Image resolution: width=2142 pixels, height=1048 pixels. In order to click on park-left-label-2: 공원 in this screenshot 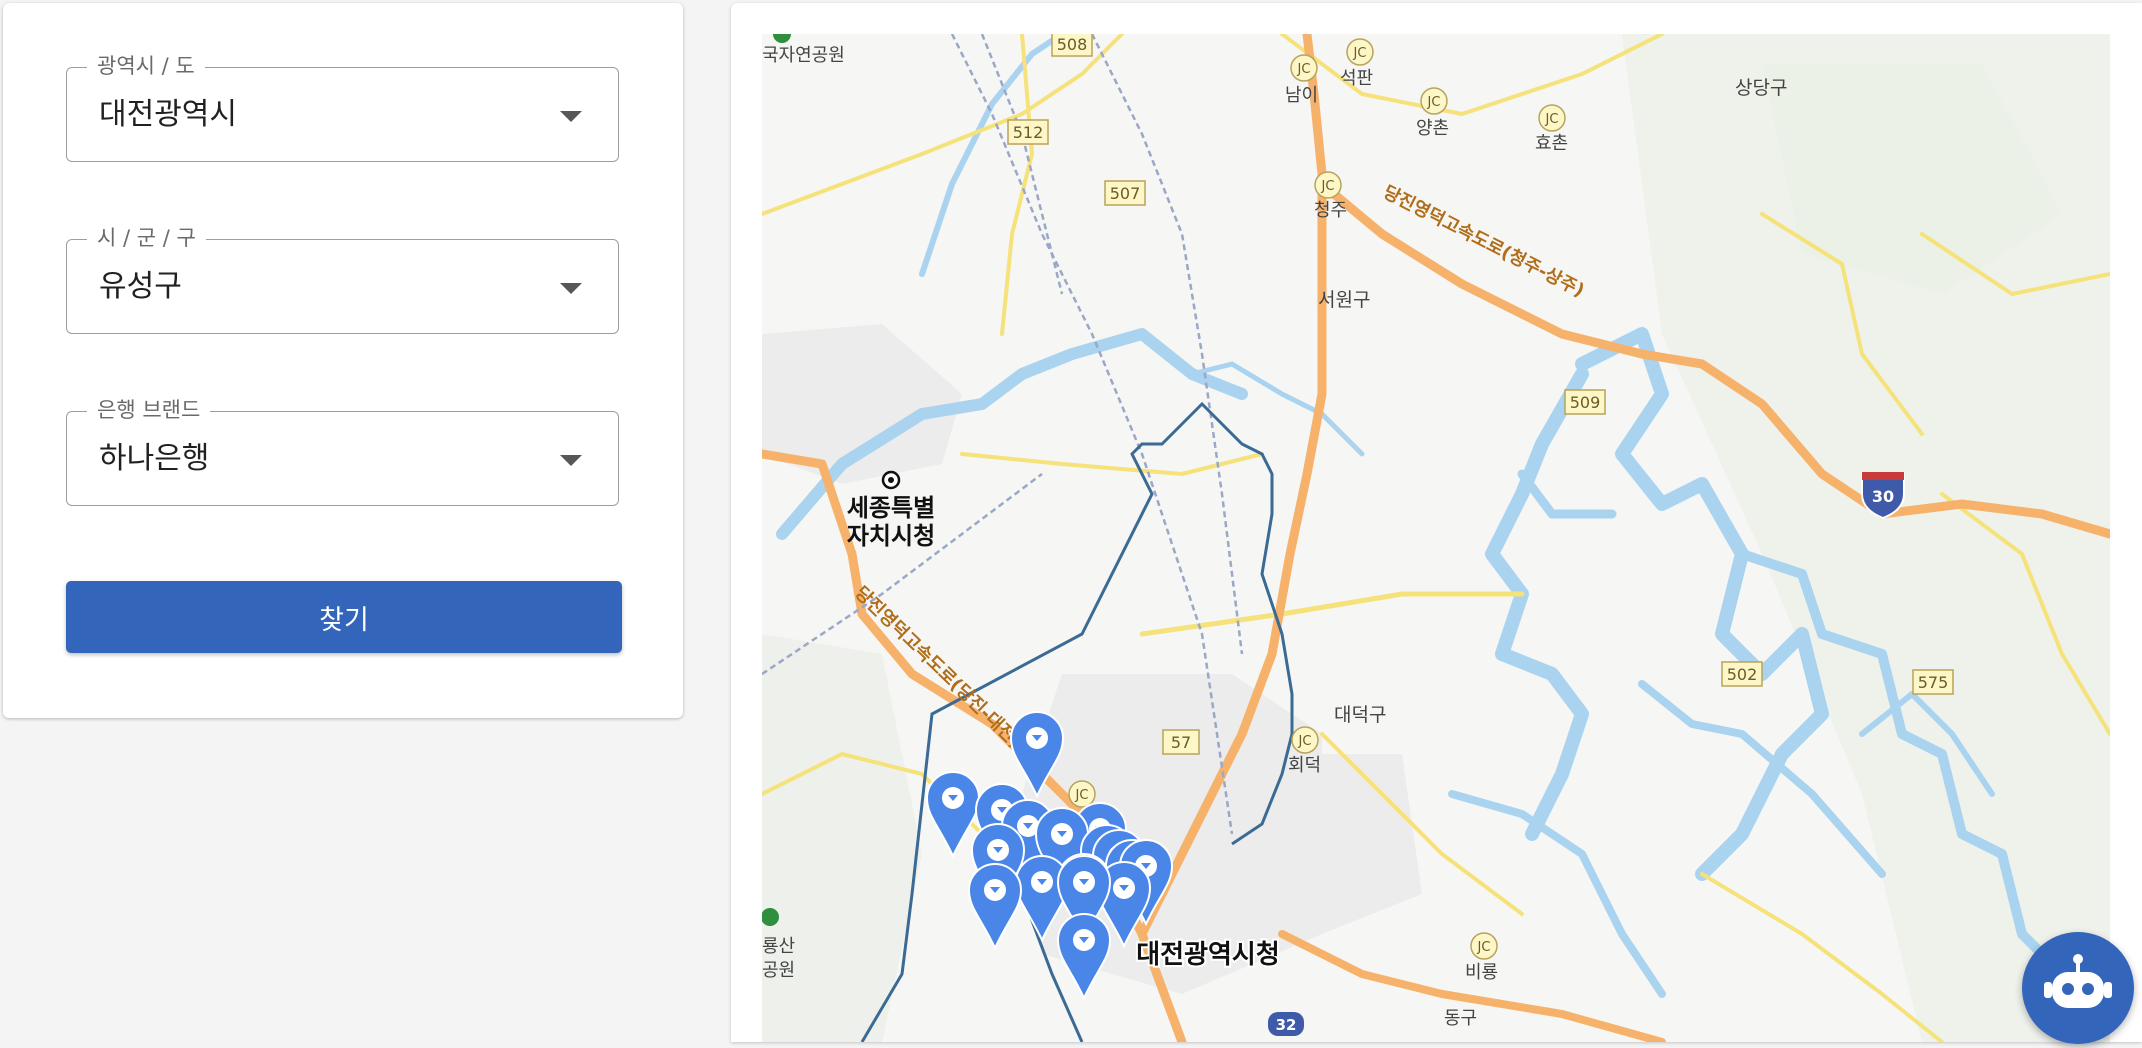, I will do `click(778, 970)`.